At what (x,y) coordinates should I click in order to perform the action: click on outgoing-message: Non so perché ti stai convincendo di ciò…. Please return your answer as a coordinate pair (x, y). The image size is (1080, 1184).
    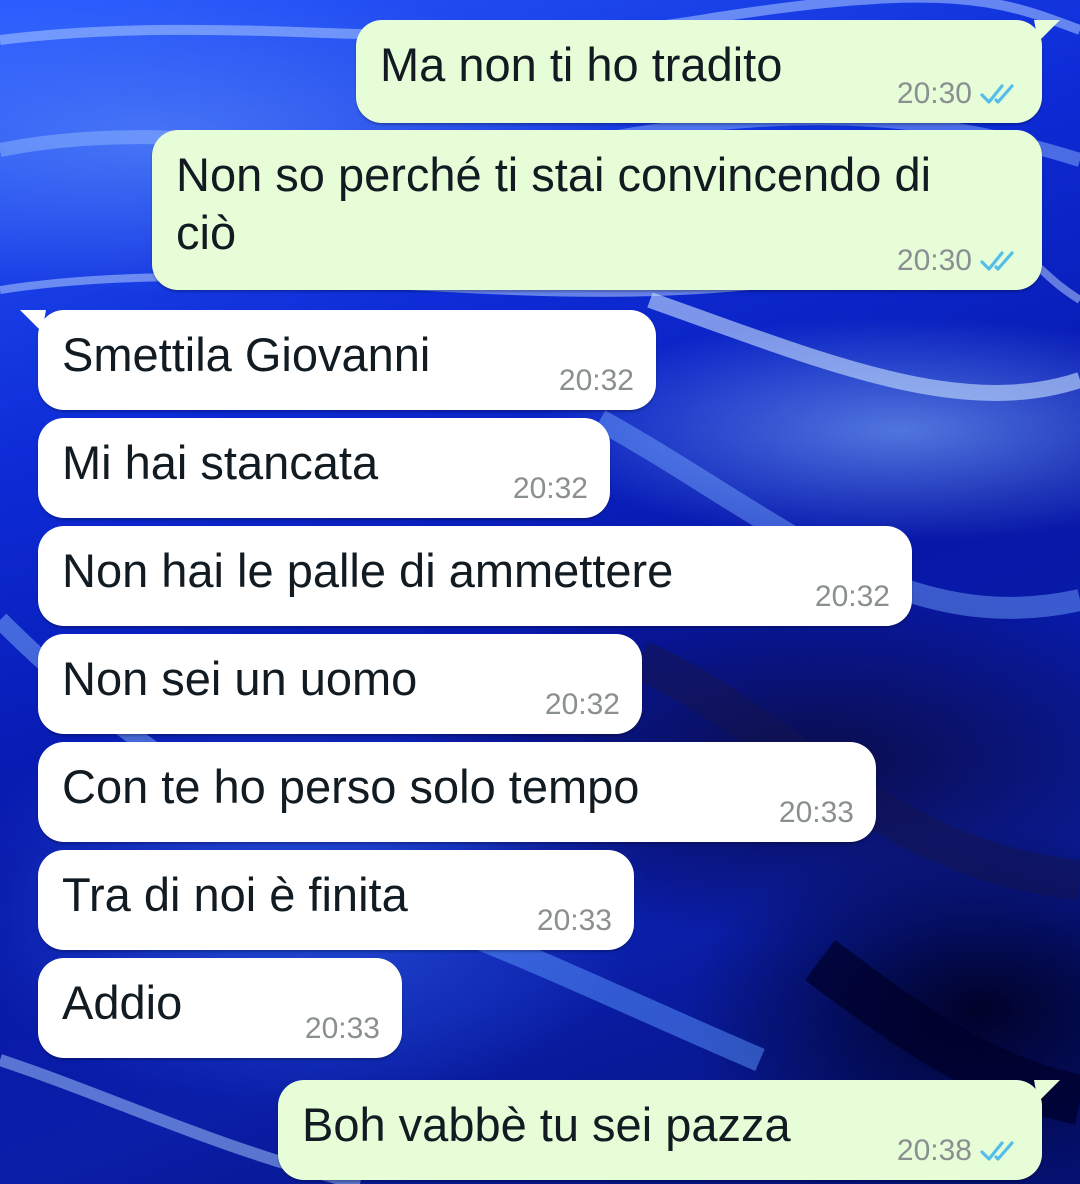
    Looking at the image, I should click on (597, 210).